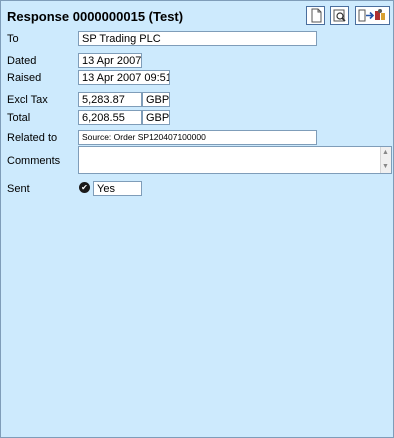 Image resolution: width=394 pixels, height=438 pixels. I want to click on total-label: Total, so click(19, 118).